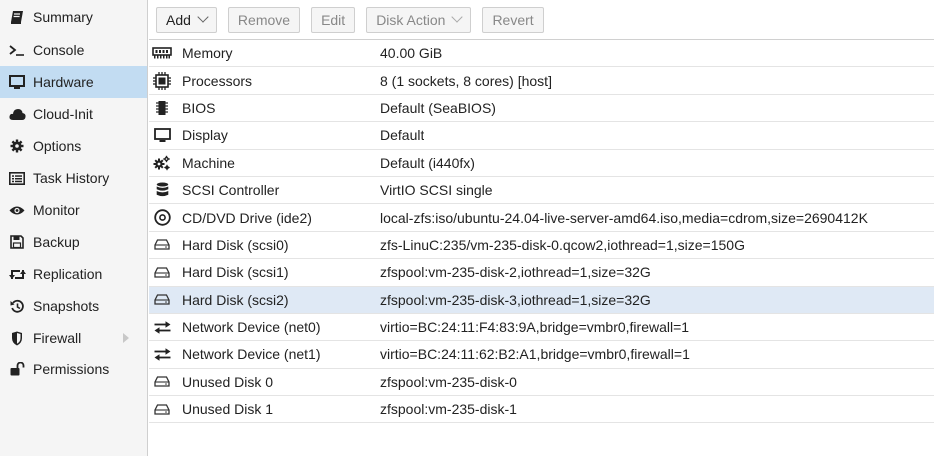  I want to click on table-row-unused-disk-1: Unused Disk 1 zfspool:vm-235-disk-1, so click(541, 410).